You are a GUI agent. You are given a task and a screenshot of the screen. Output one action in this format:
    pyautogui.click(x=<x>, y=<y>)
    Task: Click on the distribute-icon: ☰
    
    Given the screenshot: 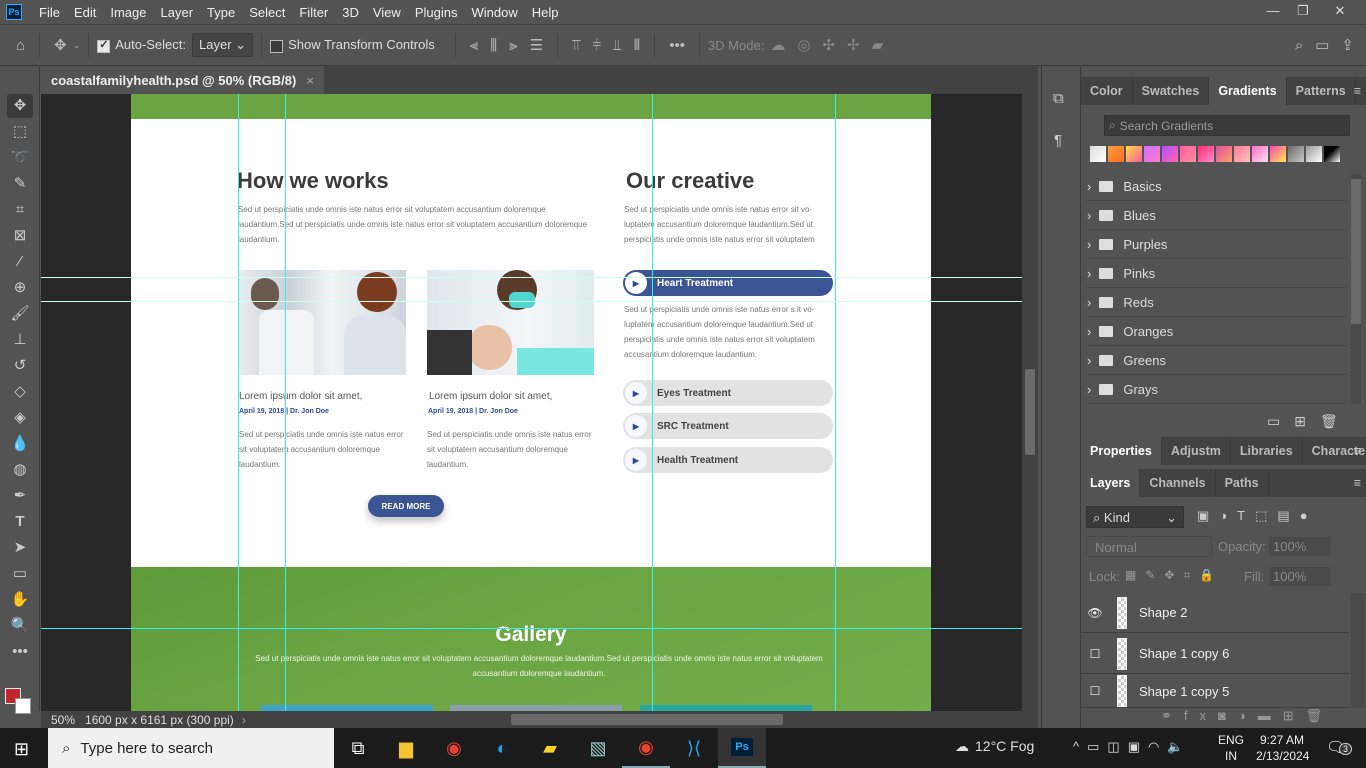 What is the action you would take?
    pyautogui.click(x=536, y=45)
    